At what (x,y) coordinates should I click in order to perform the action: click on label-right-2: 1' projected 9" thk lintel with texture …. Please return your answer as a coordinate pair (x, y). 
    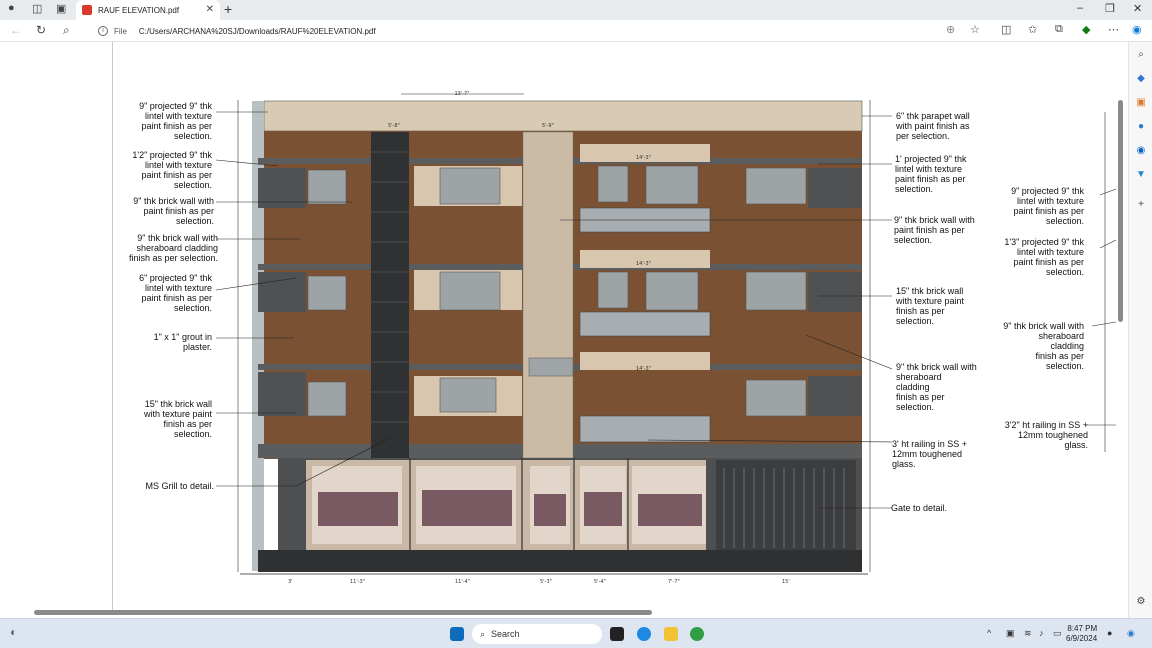
    Looking at the image, I should click on (931, 174).